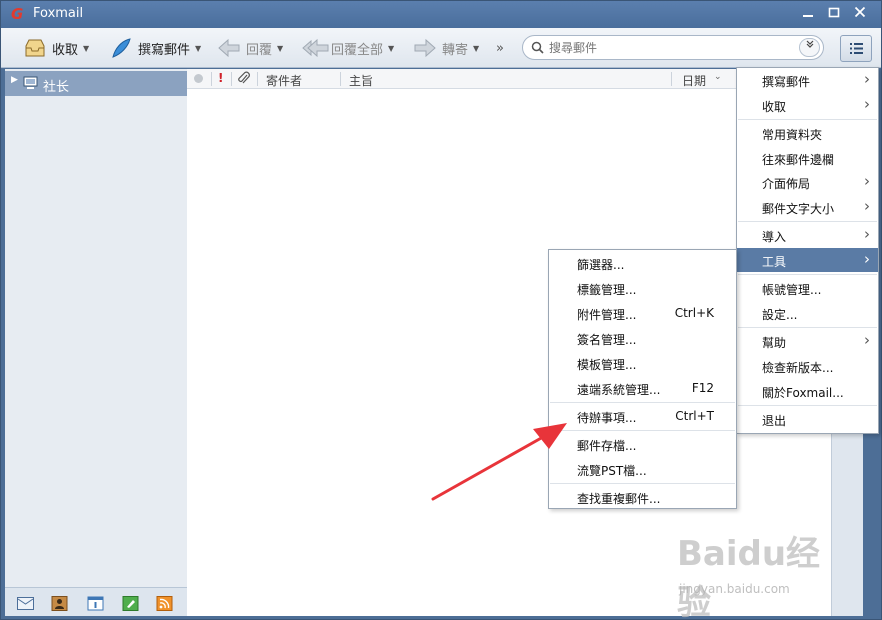  What do you see at coordinates (807, 260) in the screenshot?
I see `main-menu-item: 工具 ›` at bounding box center [807, 260].